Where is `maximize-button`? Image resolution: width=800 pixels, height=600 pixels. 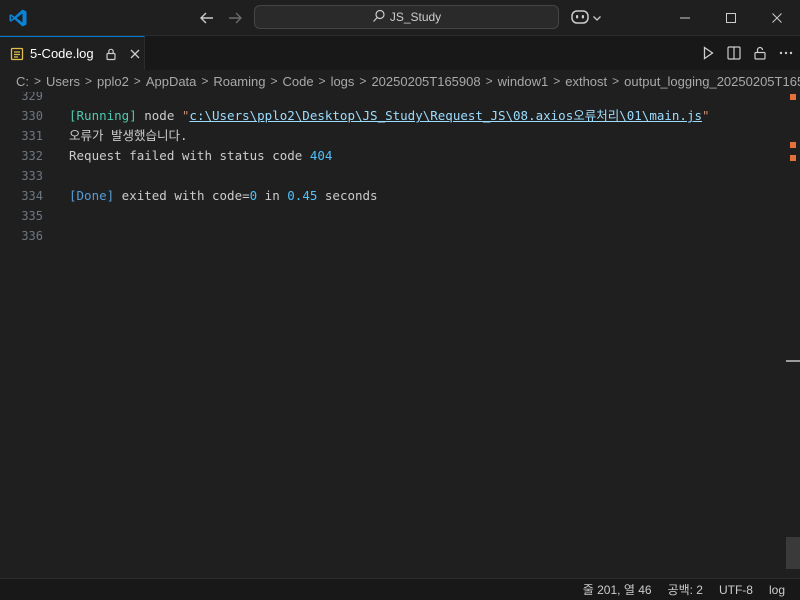 maximize-button is located at coordinates (731, 17).